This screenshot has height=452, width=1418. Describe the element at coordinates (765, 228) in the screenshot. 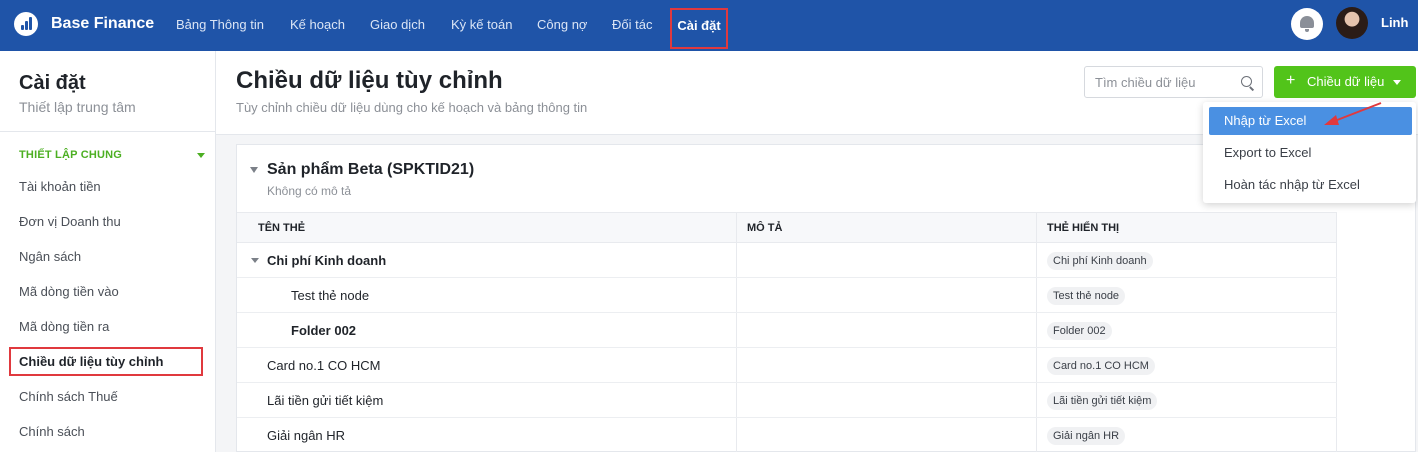

I see `column-header-description: MÔ TẢ` at that location.